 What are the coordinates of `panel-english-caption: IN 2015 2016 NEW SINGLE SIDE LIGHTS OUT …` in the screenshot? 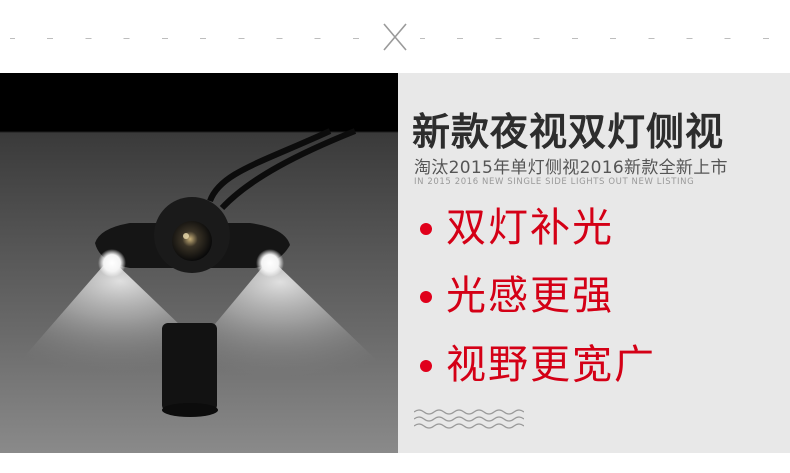 It's located at (554, 182).